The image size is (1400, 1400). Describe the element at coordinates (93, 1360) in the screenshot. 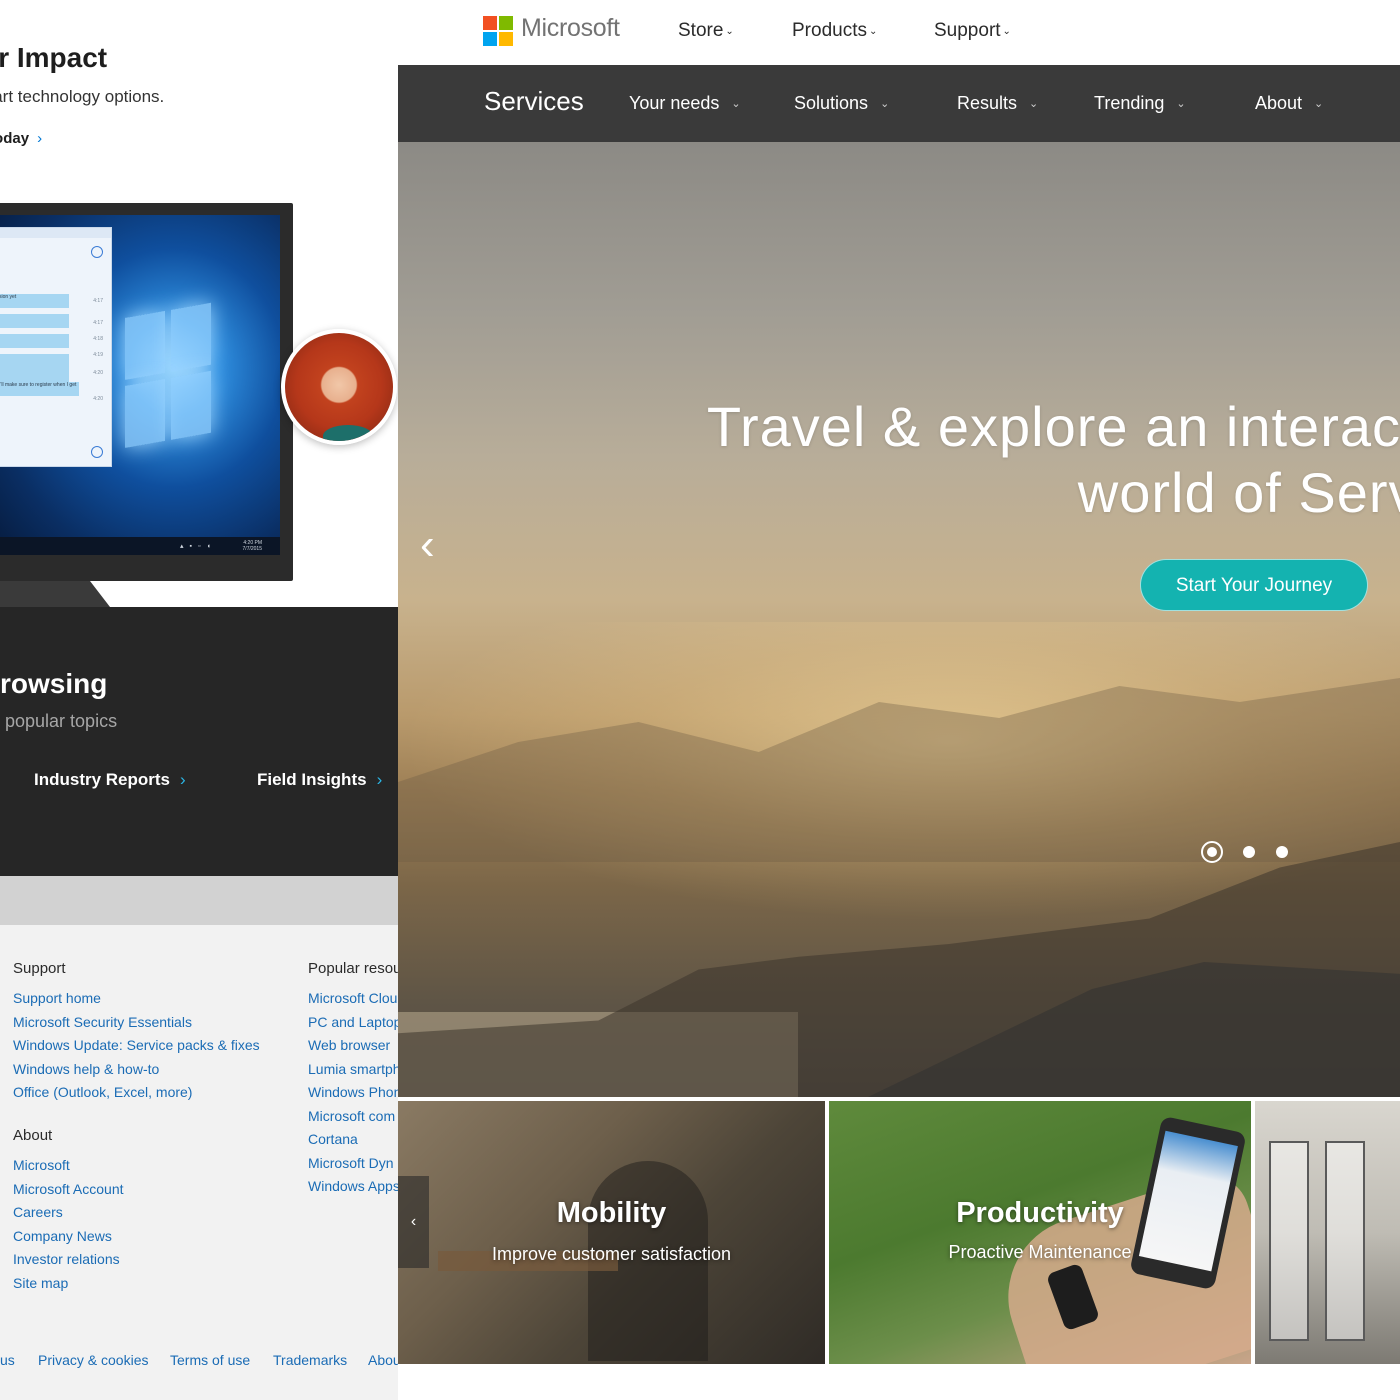

I see `footer-bottom-link: Privacy & cookies` at that location.